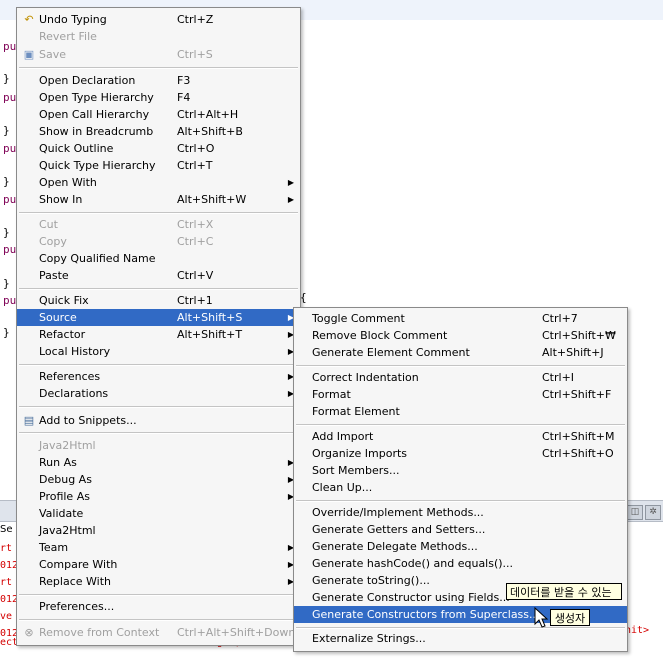 The height and width of the screenshot is (669, 663). Describe the element at coordinates (210, 334) in the screenshot. I see `menu-item-accel: Alt+Shift+T` at that location.